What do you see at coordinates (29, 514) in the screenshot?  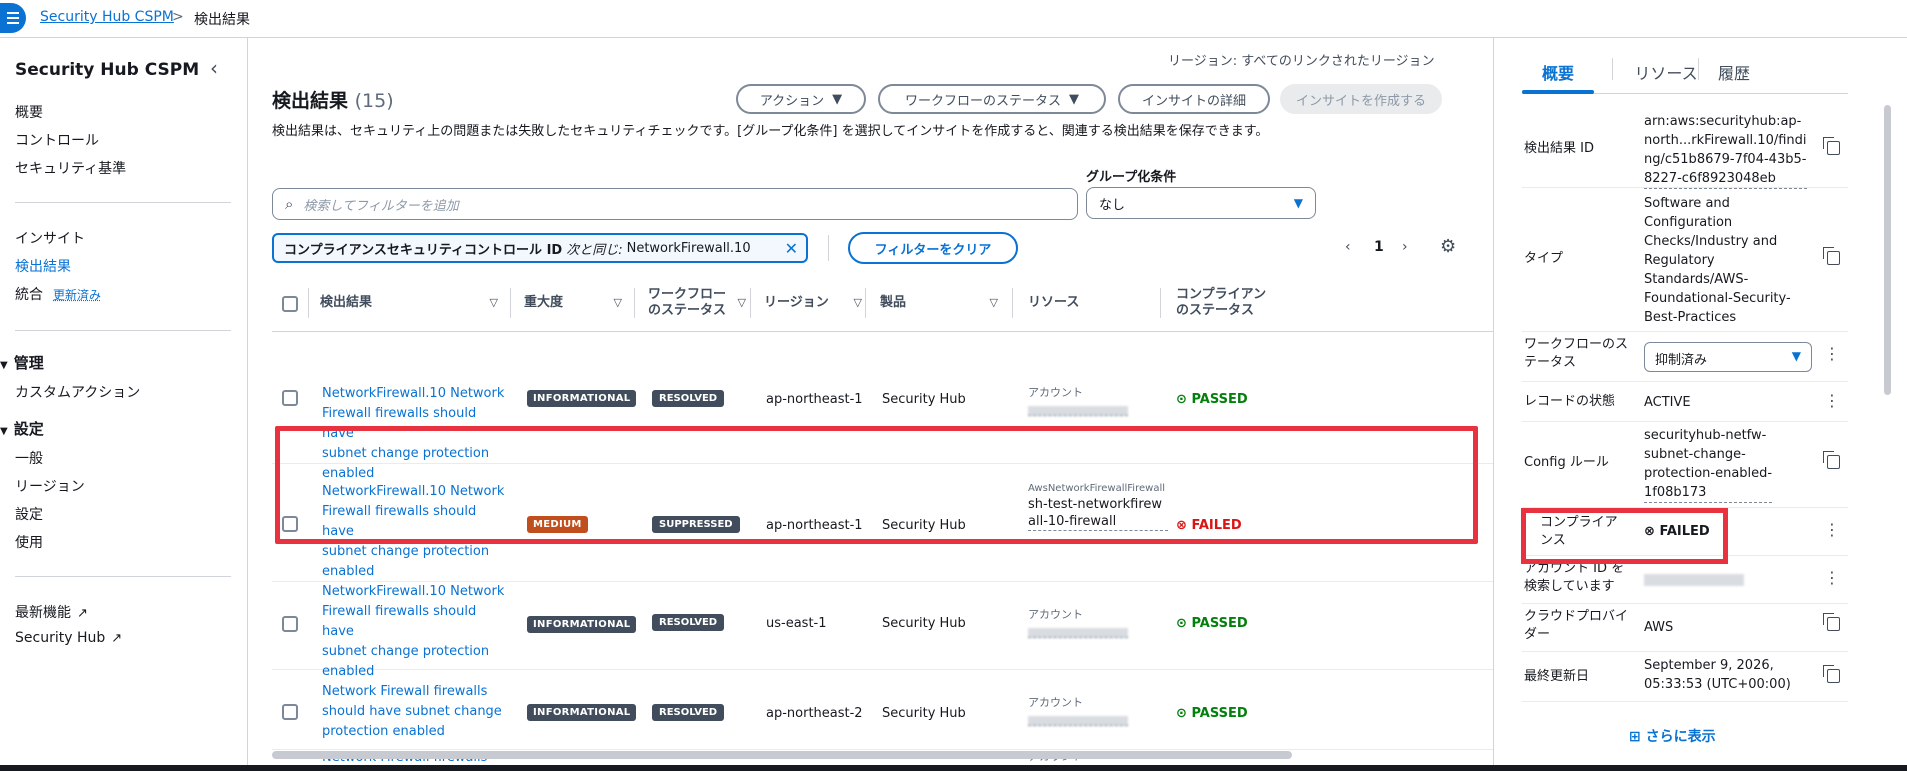 I see `sidebar-item-config: 設定` at bounding box center [29, 514].